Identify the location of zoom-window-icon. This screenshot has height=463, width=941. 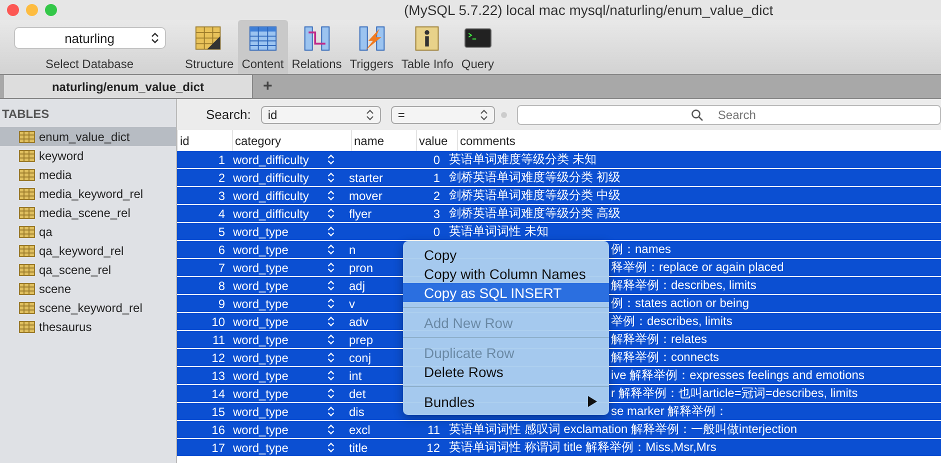
(51, 10).